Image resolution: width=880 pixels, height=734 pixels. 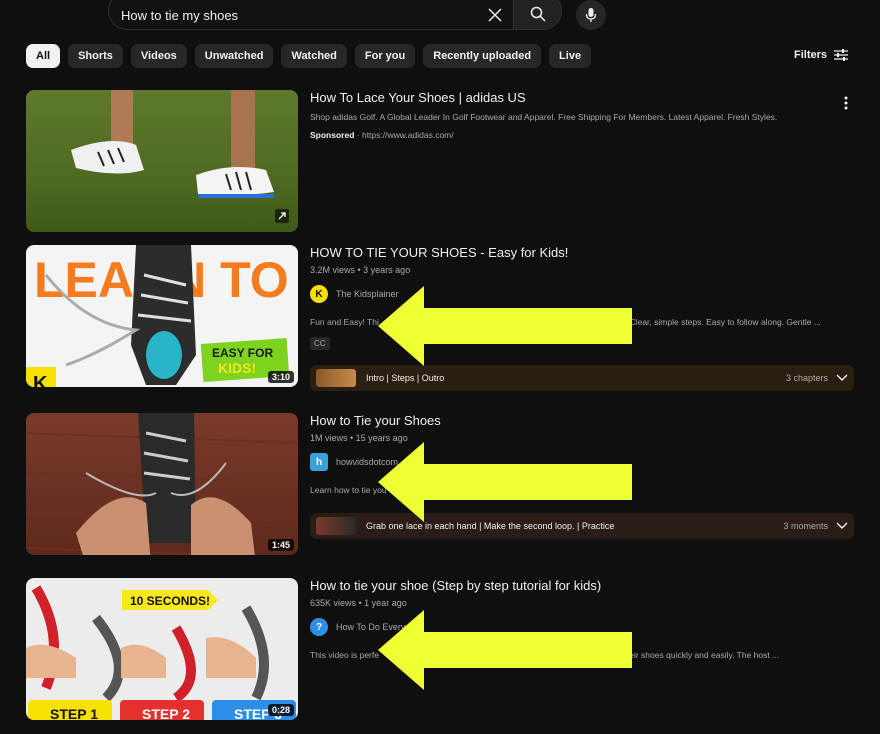 What do you see at coordinates (405, 135) in the screenshot?
I see `ad-url: · https://www.adidas.com/` at bounding box center [405, 135].